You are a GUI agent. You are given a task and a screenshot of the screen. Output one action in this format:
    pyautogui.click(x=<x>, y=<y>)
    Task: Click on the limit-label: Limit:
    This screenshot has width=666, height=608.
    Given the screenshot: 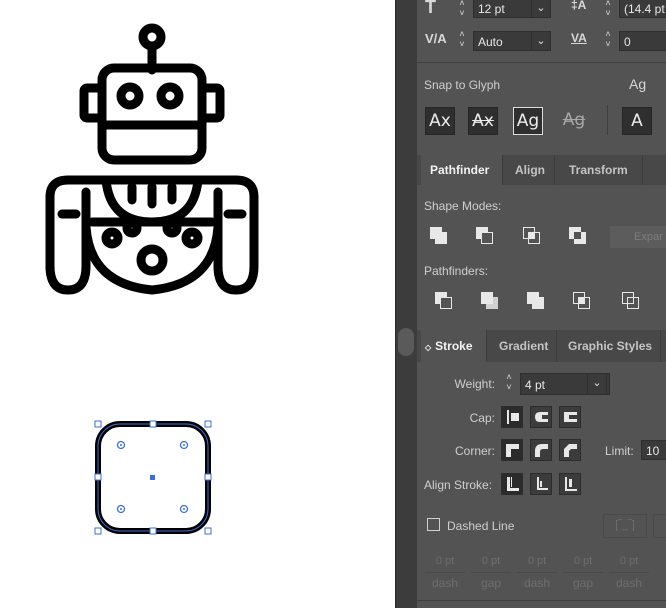 What is the action you would take?
    pyautogui.click(x=619, y=451)
    